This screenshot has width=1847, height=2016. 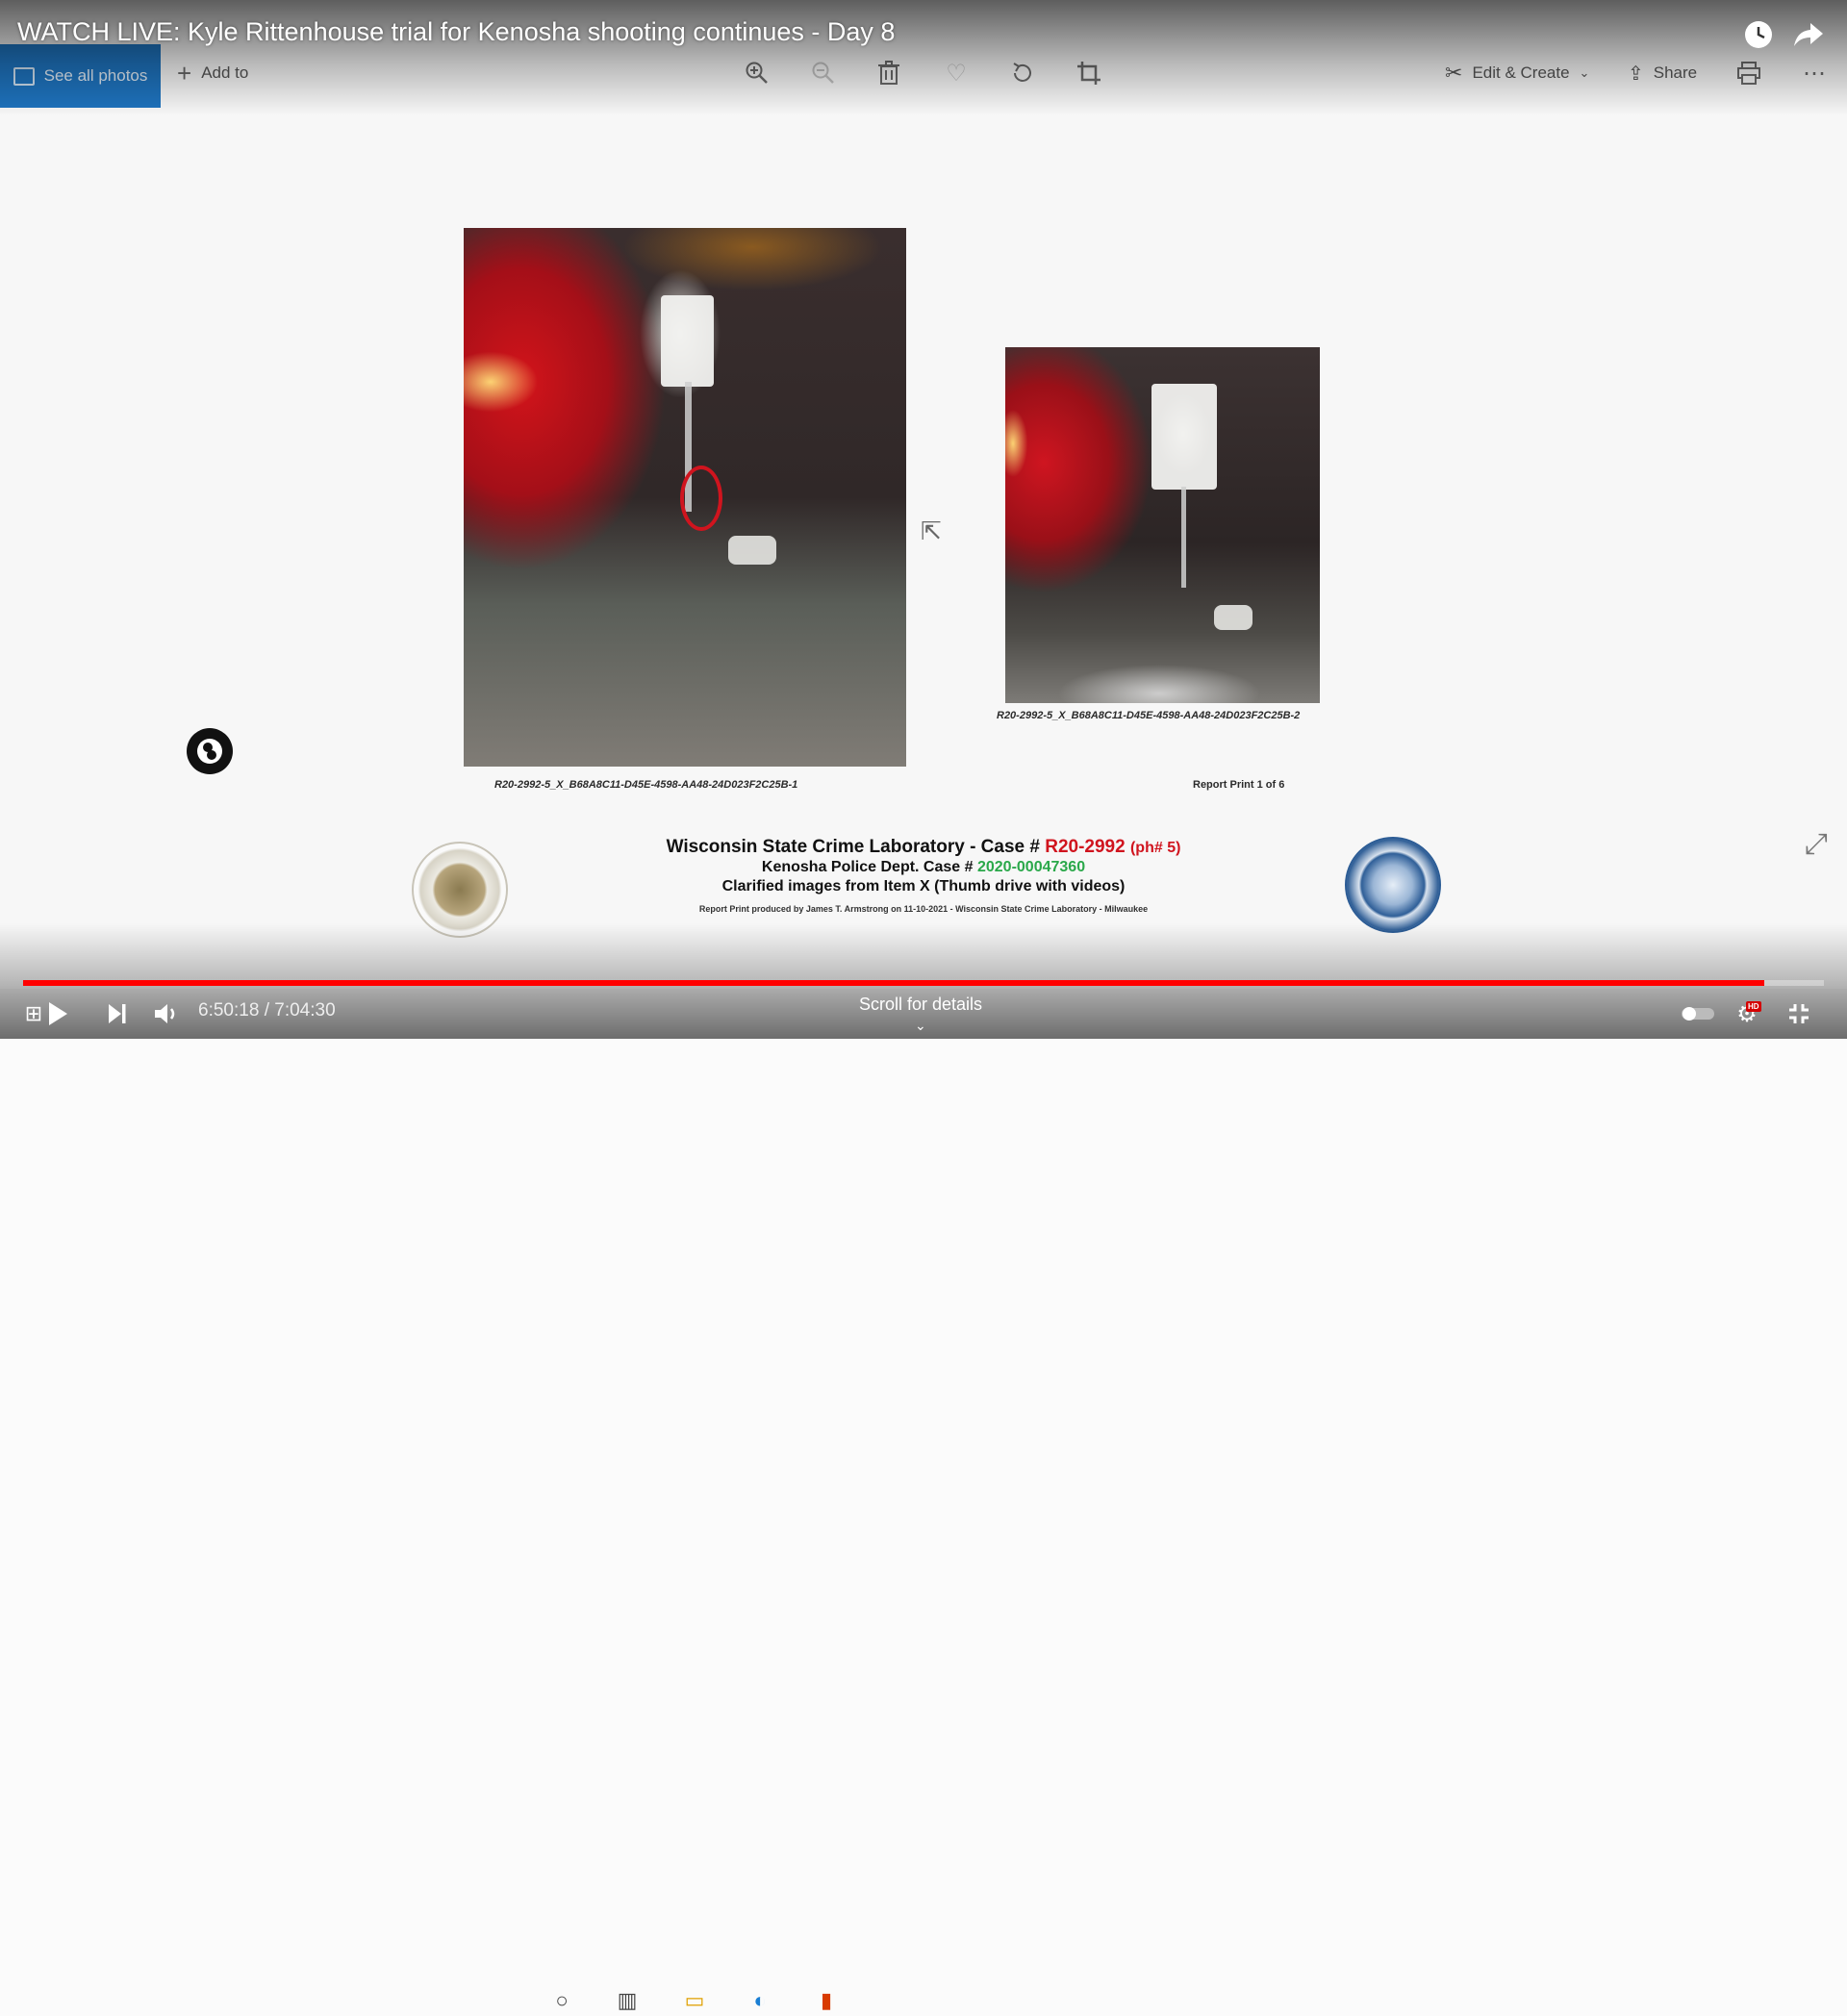 I want to click on edit-create-button: ✂ Edit & Create ⌄, so click(x=1517, y=73).